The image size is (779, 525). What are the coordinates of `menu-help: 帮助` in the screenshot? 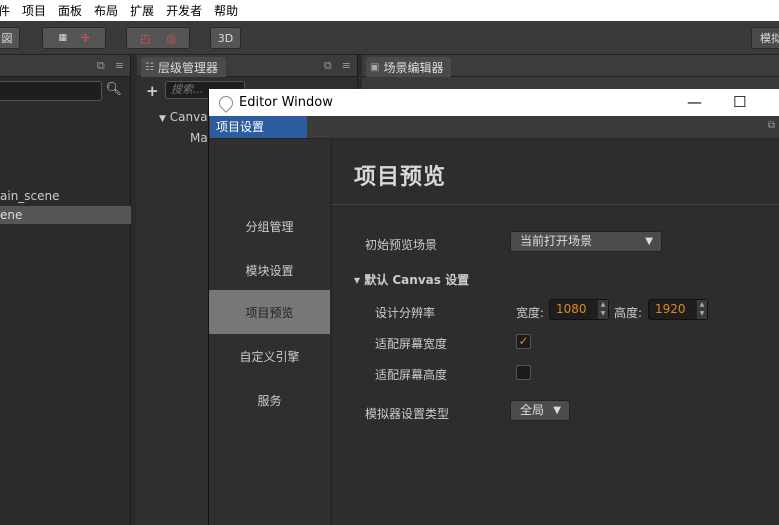 It's located at (226, 10).